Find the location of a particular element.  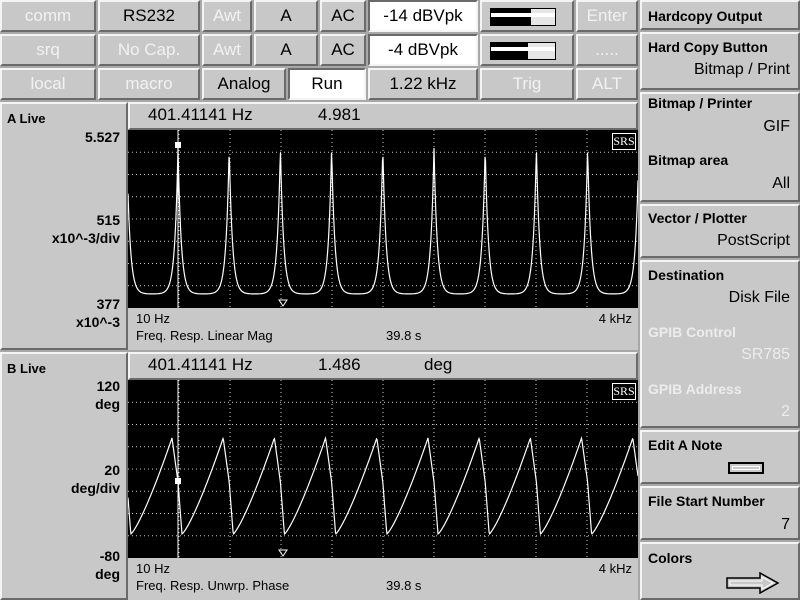

colors-softkey: Colors is located at coordinates (720, 571).